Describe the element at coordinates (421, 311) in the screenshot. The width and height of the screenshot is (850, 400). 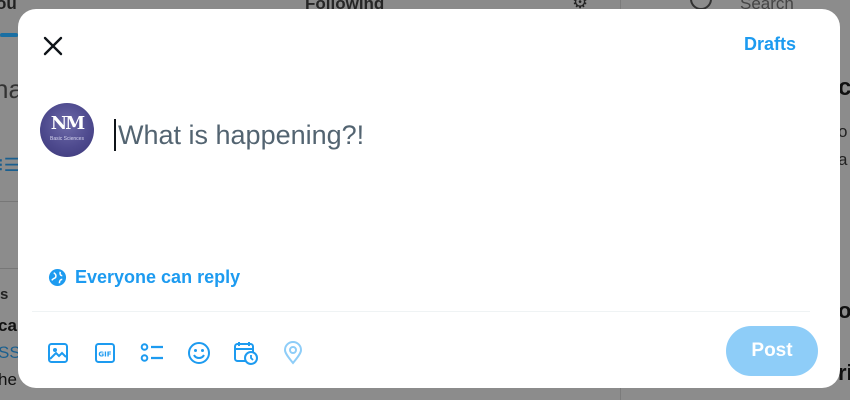
I see `toolbar-divider` at that location.